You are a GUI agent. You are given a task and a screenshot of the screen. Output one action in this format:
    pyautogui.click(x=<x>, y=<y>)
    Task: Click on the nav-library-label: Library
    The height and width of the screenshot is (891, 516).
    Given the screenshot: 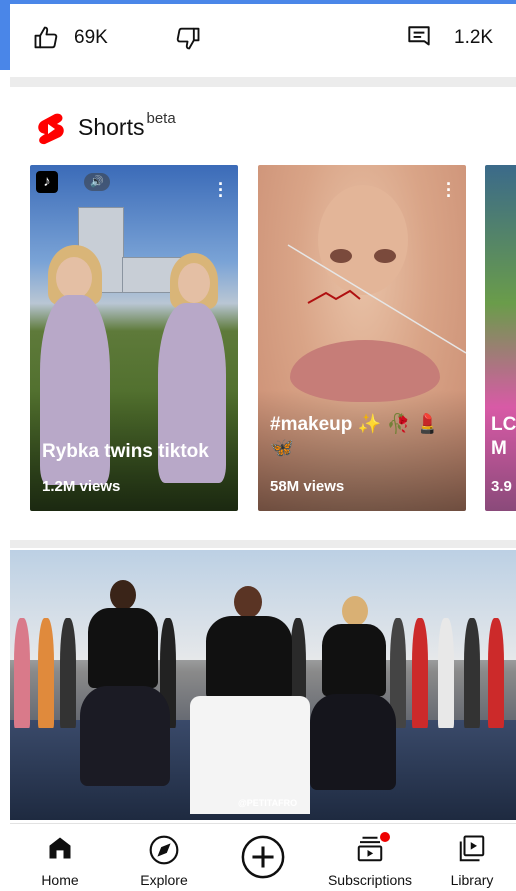 What is the action you would take?
    pyautogui.click(x=472, y=880)
    